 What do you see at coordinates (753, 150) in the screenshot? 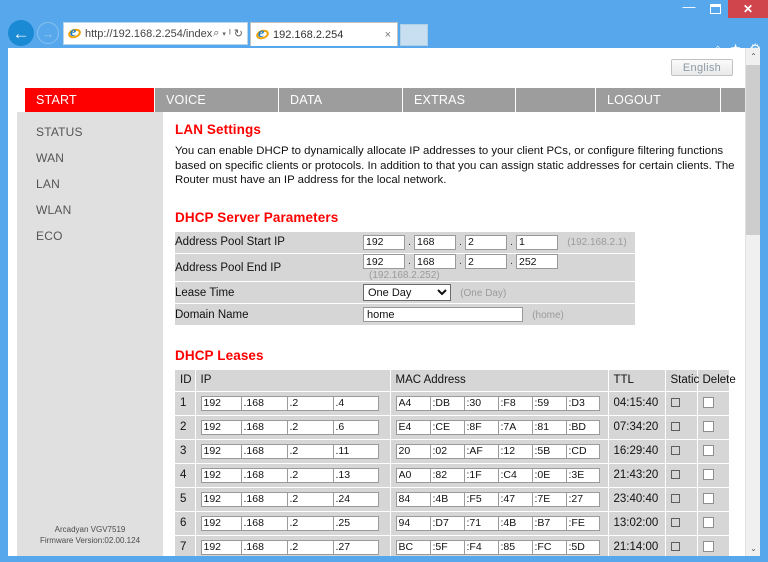
I see `scrollbar-thumb` at bounding box center [753, 150].